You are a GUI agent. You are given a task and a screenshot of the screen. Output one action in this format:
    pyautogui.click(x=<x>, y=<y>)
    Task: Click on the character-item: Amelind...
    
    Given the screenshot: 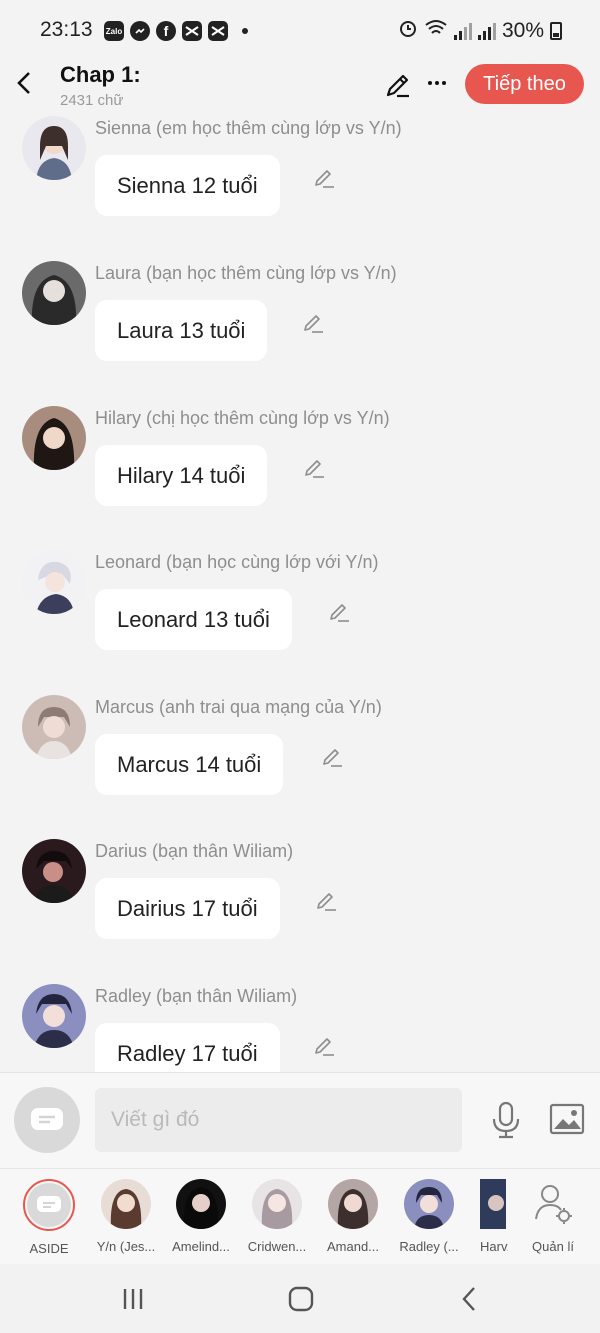 What is the action you would take?
    pyautogui.click(x=201, y=1216)
    